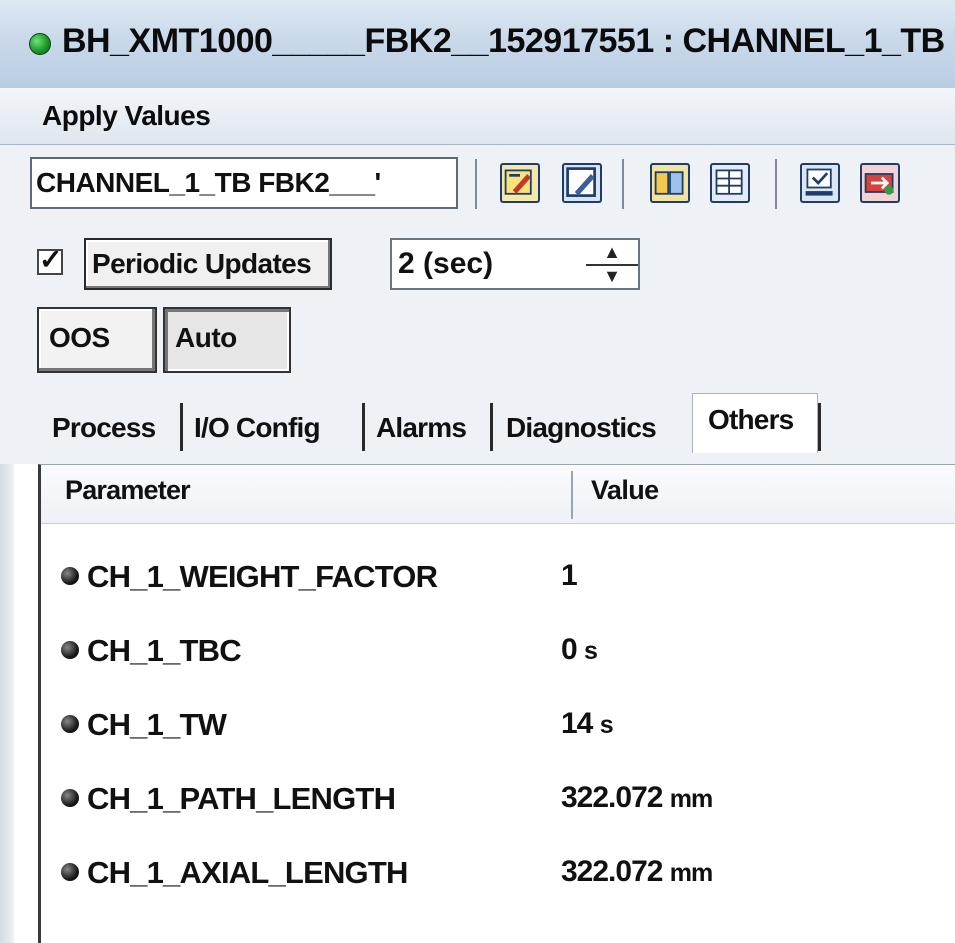 Image resolution: width=955 pixels, height=943 pixels. I want to click on periodic-updates-checkbox: ✓, so click(50, 260).